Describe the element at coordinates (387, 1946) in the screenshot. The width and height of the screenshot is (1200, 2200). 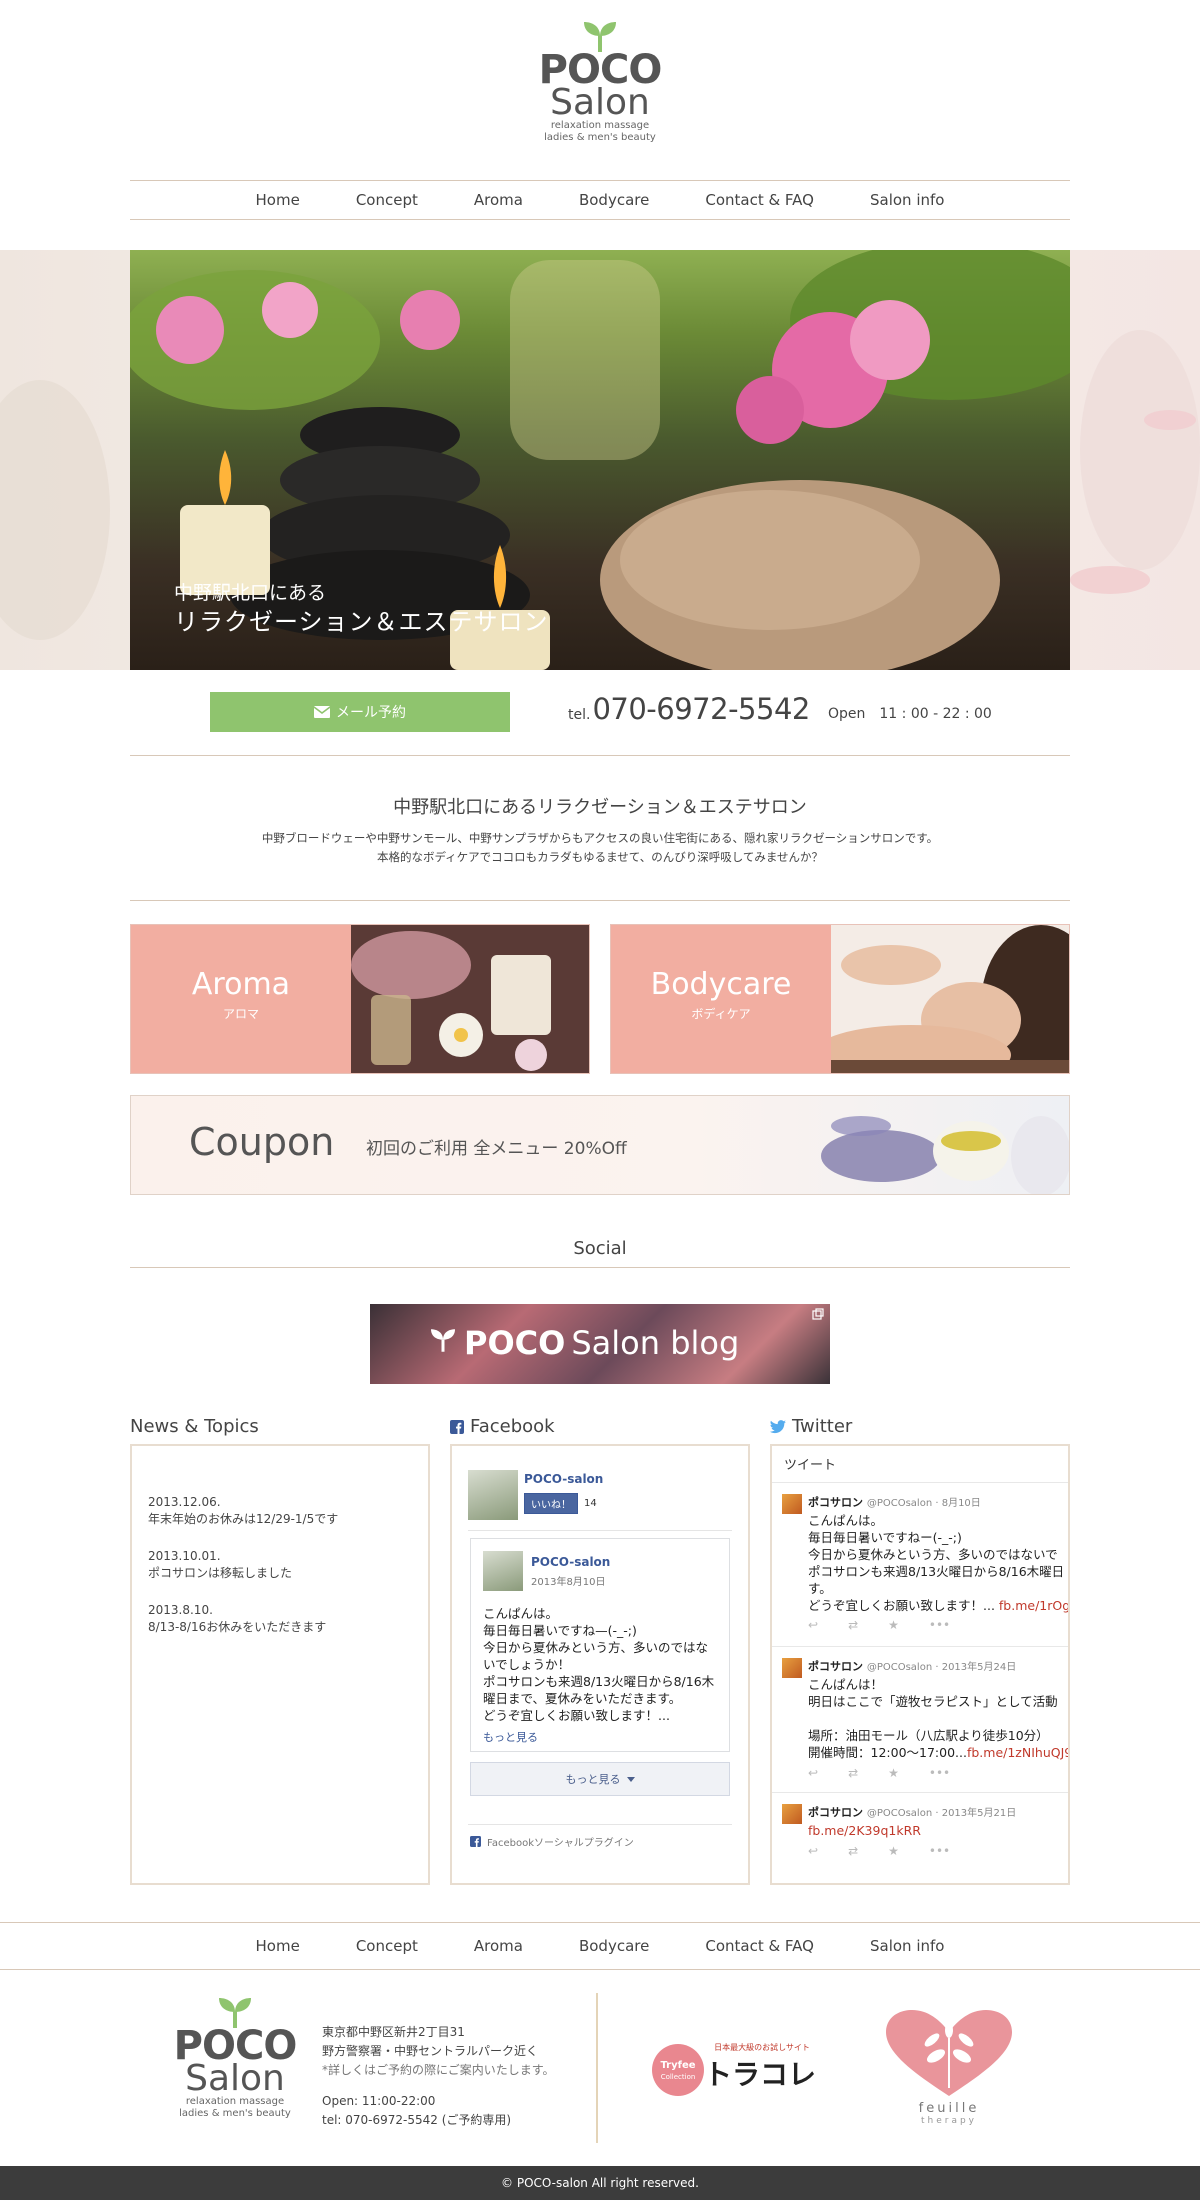
I see `footer-nav-concept: Concept` at that location.